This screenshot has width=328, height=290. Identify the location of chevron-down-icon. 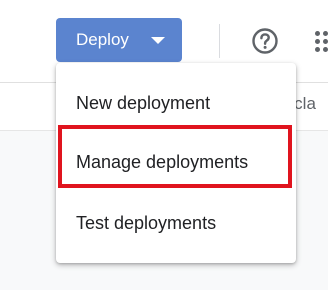
(158, 40).